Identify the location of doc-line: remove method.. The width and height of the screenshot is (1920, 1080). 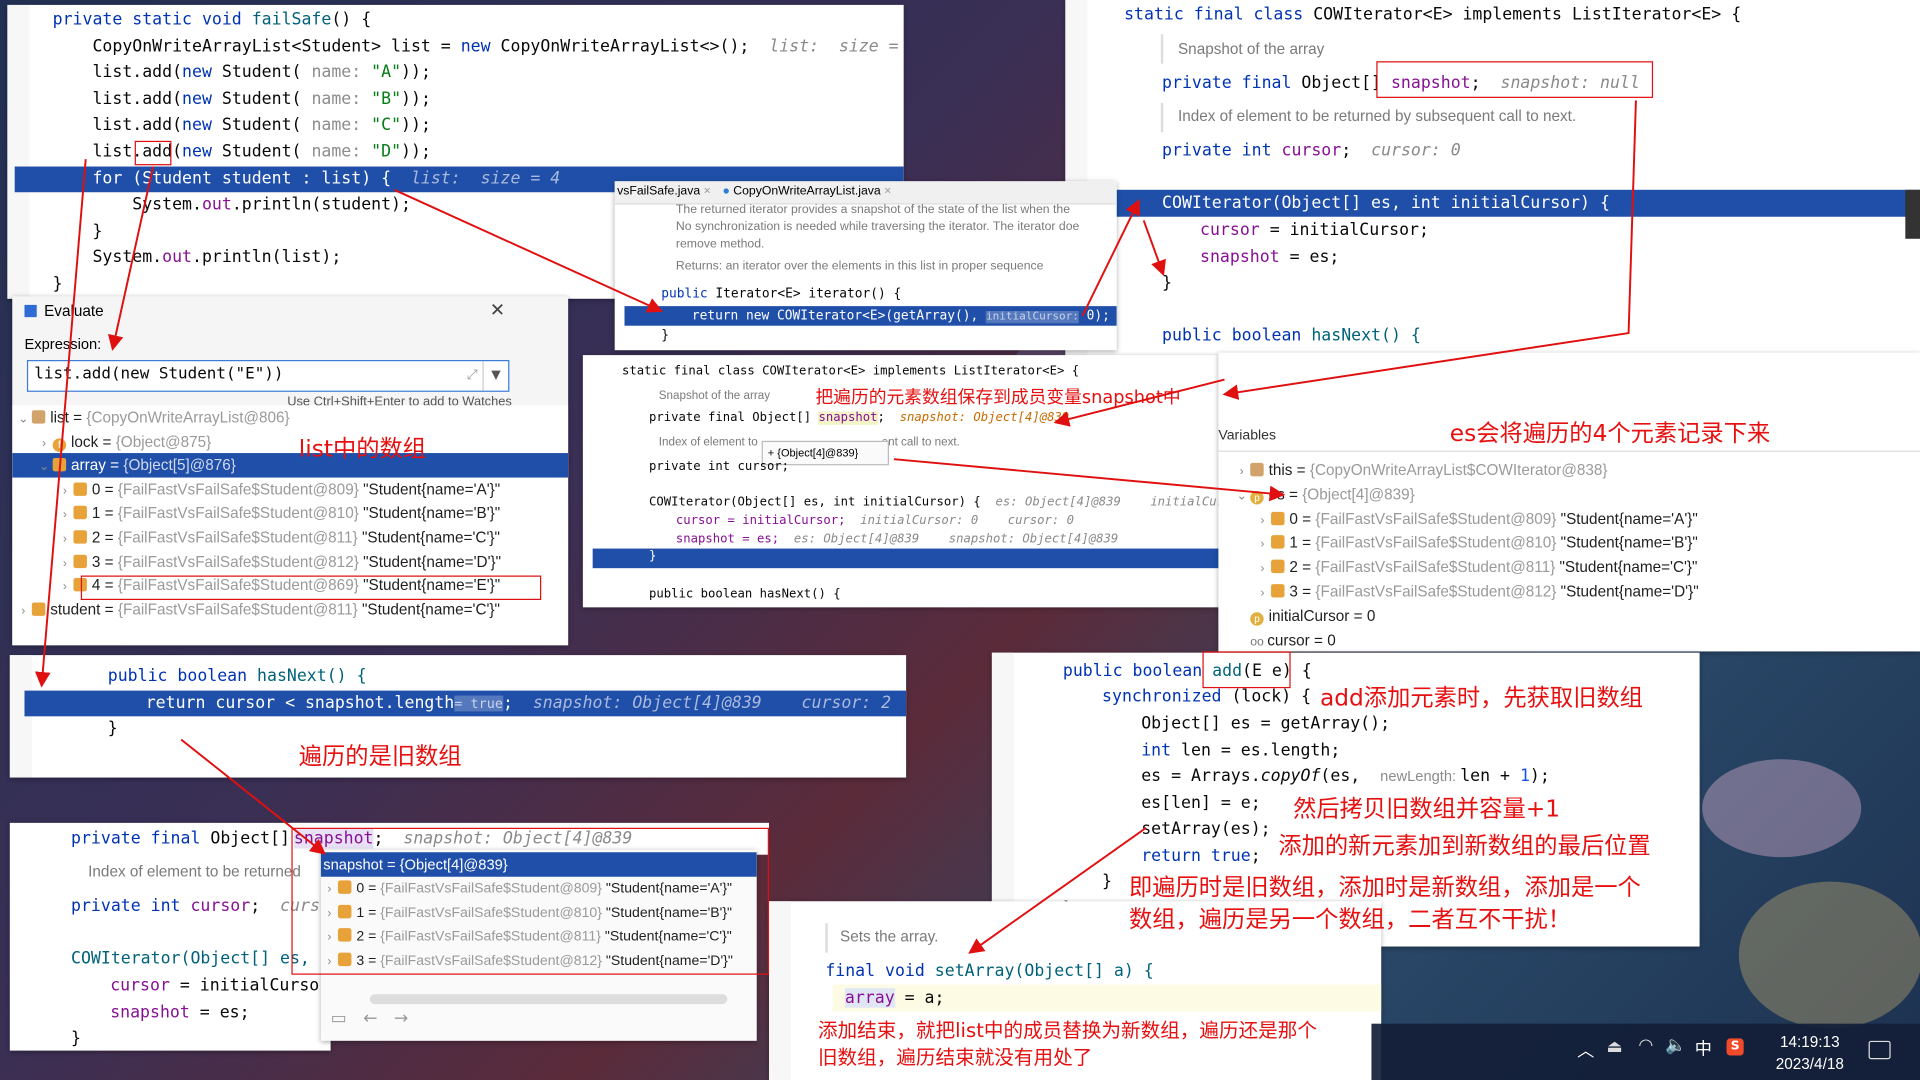
(720, 244).